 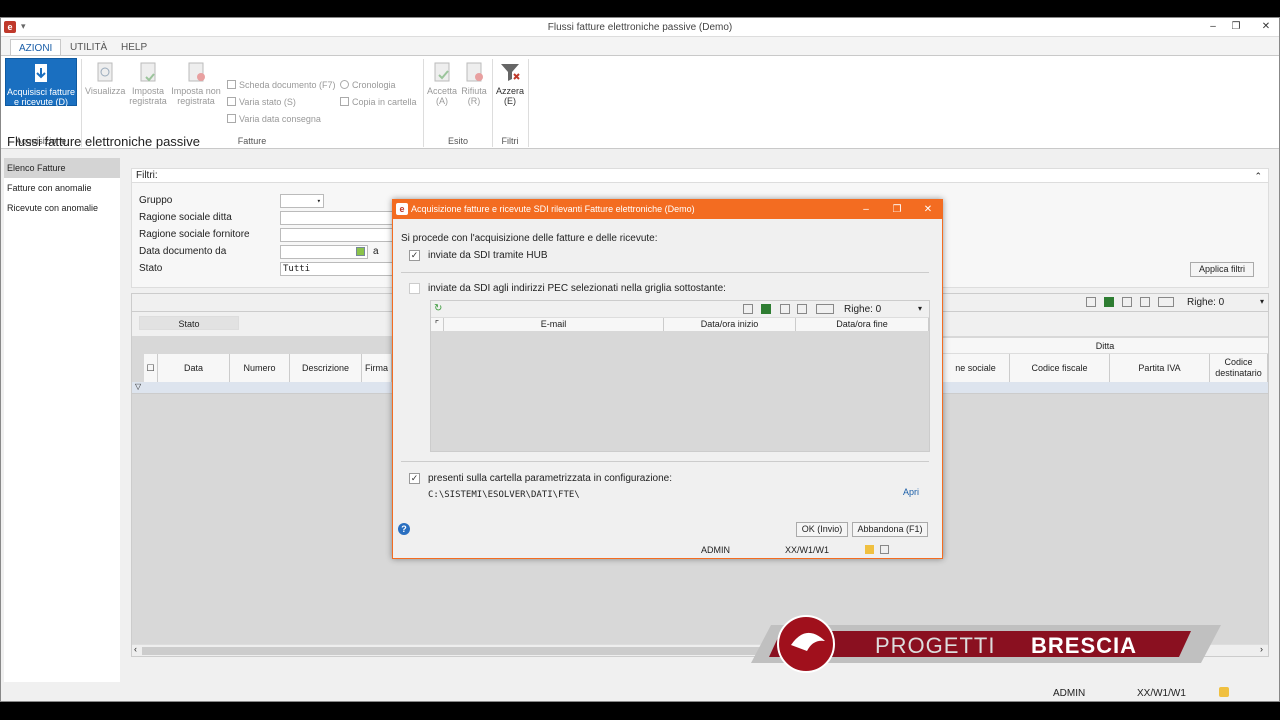 I want to click on col-codice-fiscale: Codice fiscale, so click(x=1060, y=368).